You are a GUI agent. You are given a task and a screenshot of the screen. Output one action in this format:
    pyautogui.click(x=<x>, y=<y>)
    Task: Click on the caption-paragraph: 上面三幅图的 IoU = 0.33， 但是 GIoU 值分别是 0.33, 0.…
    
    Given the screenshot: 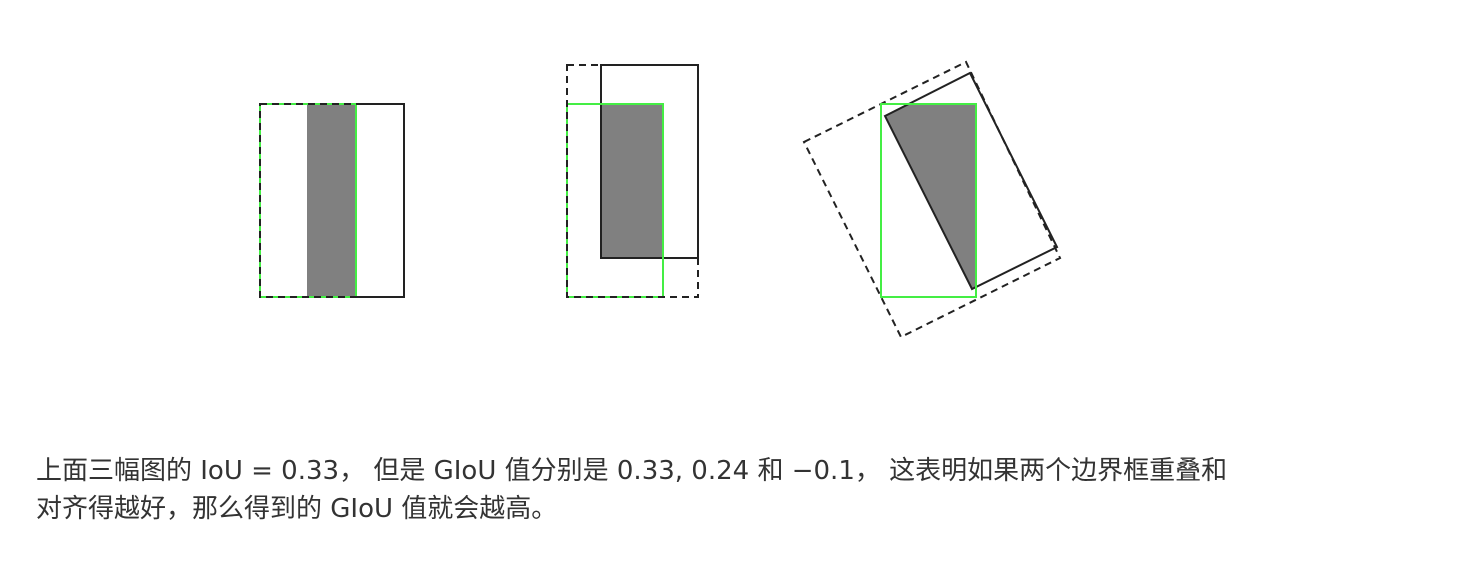 What is the action you would take?
    pyautogui.click(x=736, y=490)
    